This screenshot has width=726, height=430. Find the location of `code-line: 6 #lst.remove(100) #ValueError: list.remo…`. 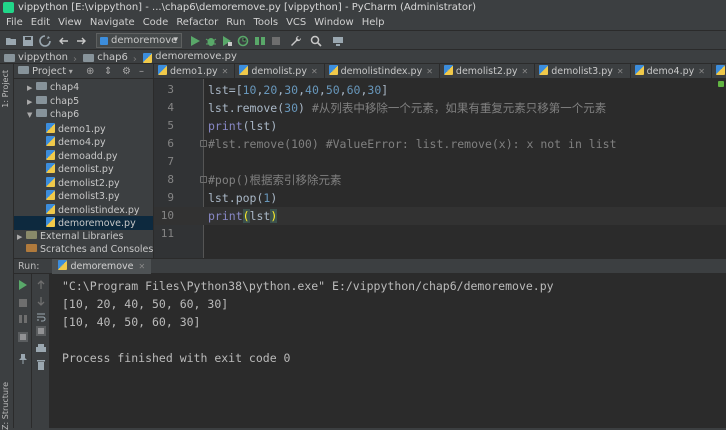

code-line: 6 #lst.remove(100) #ValueError: list.remo… is located at coordinates (440, 144).